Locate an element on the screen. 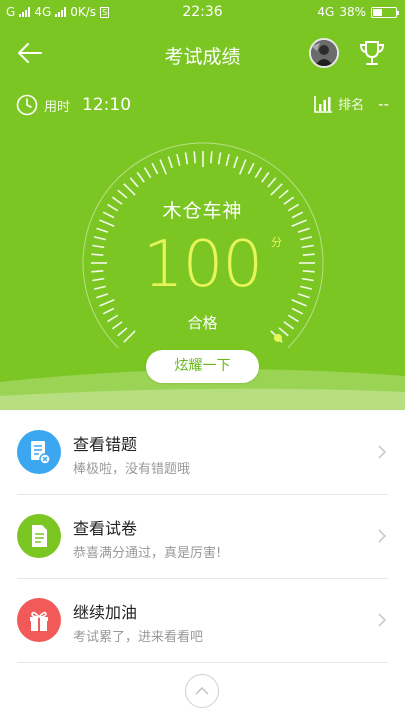 This screenshot has width=405, height=720. user-name: 木仓车神 is located at coordinates (202, 211).